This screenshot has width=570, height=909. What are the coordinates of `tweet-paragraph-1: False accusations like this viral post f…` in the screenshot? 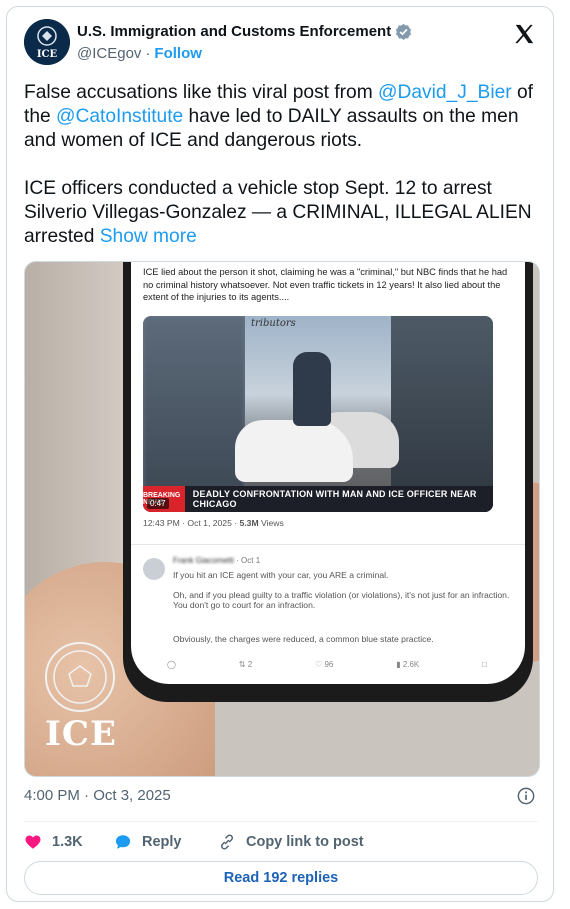 It's located at (281, 117).